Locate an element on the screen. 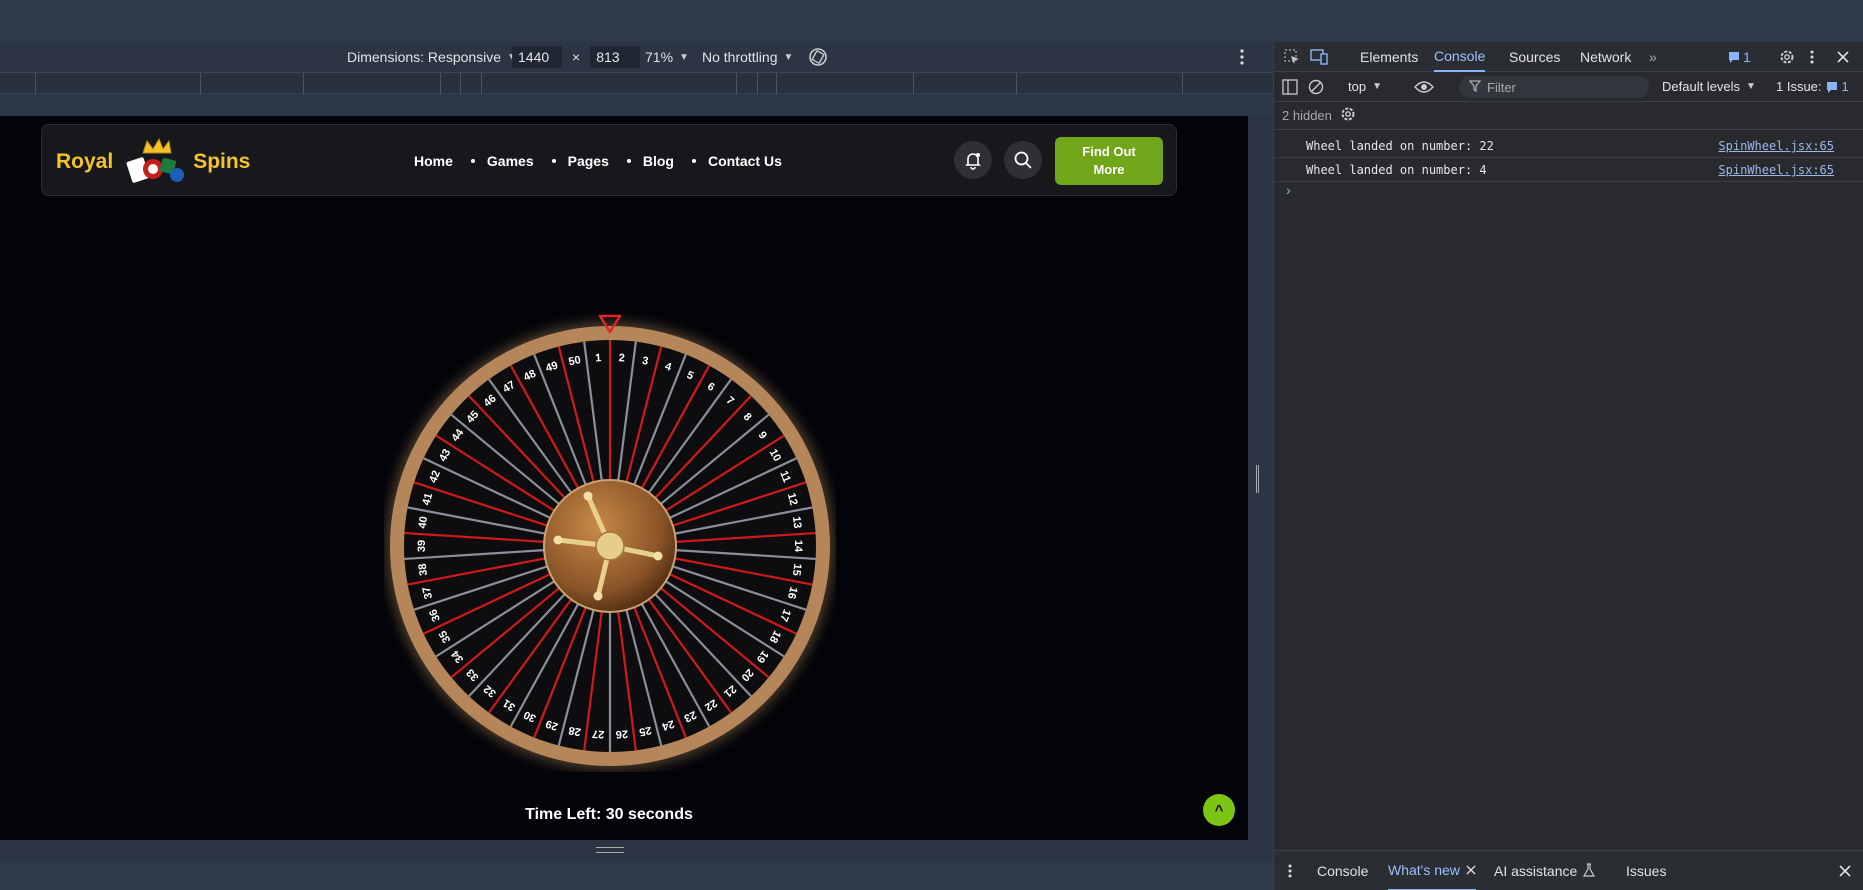 The height and width of the screenshot is (890, 1863). find-out-more-button: Find Out More is located at coordinates (1109, 161).